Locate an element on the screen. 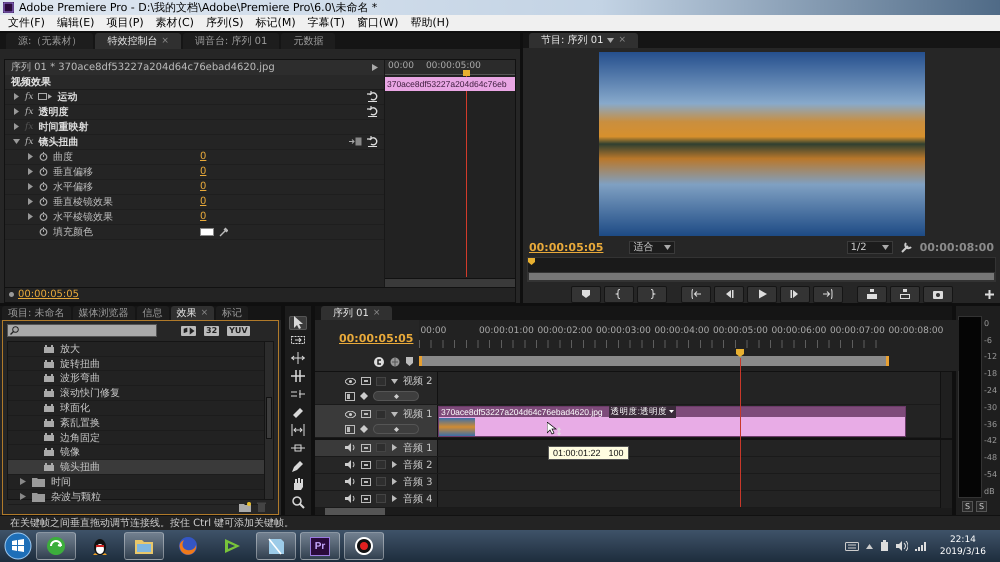  panel-tab: 元数据 is located at coordinates (308, 40).